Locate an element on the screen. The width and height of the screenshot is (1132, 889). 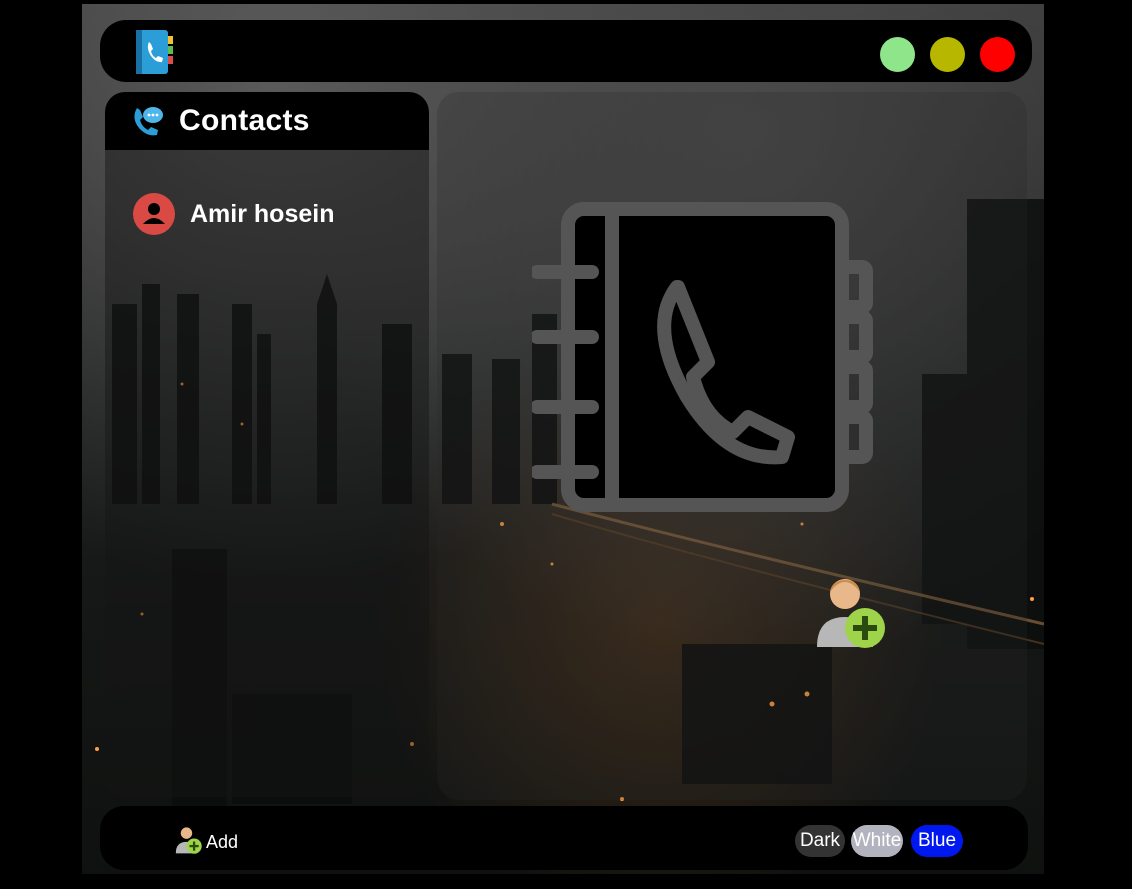
add-button-label: Add is located at coordinates (222, 842).